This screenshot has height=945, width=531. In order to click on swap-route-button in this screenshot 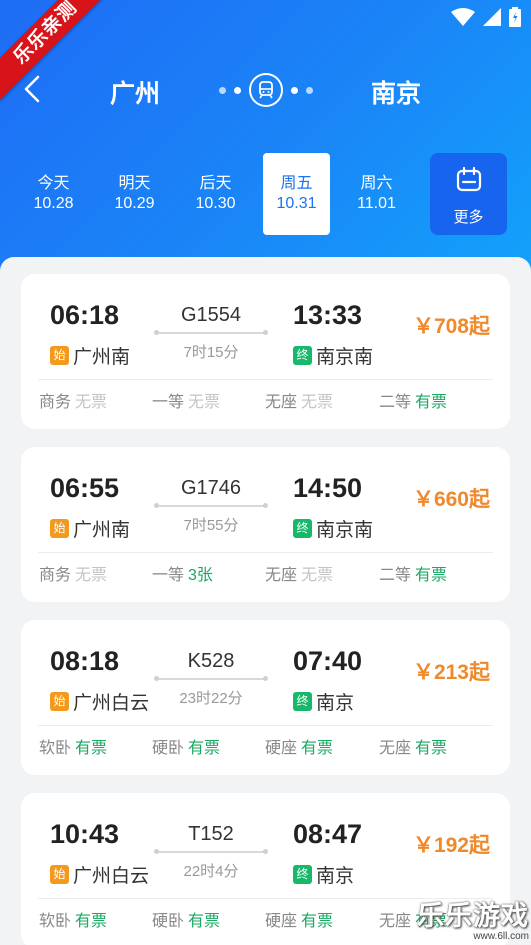, I will do `click(266, 90)`.